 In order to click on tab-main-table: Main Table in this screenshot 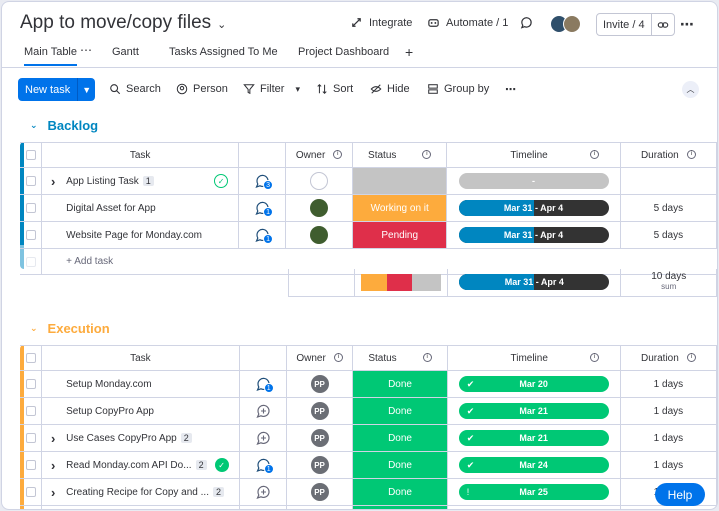, I will do `click(50, 56)`.